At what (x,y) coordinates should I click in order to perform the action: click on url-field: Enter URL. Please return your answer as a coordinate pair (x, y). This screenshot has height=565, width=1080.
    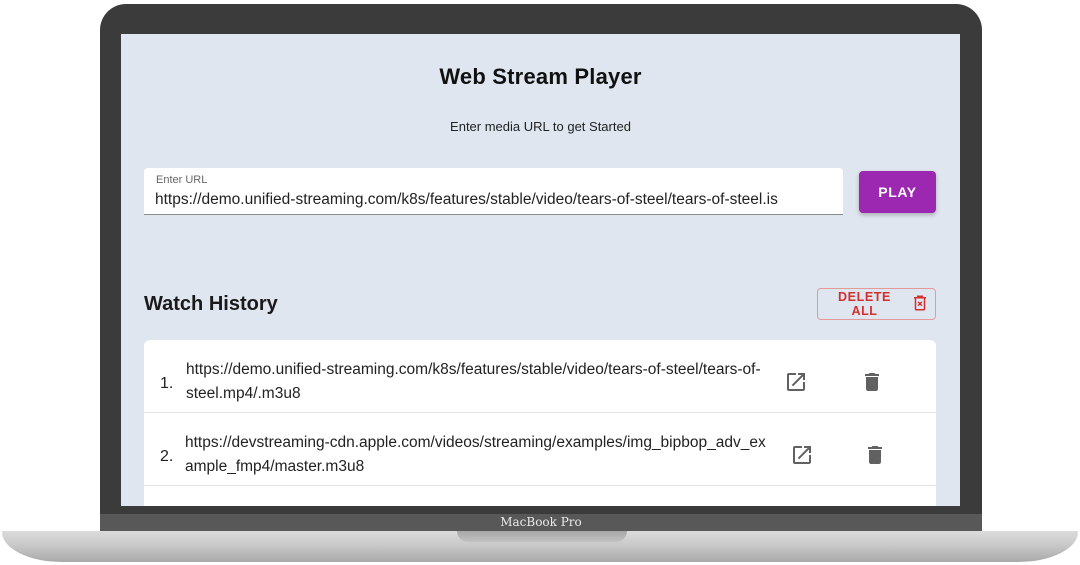
    Looking at the image, I should click on (493, 191).